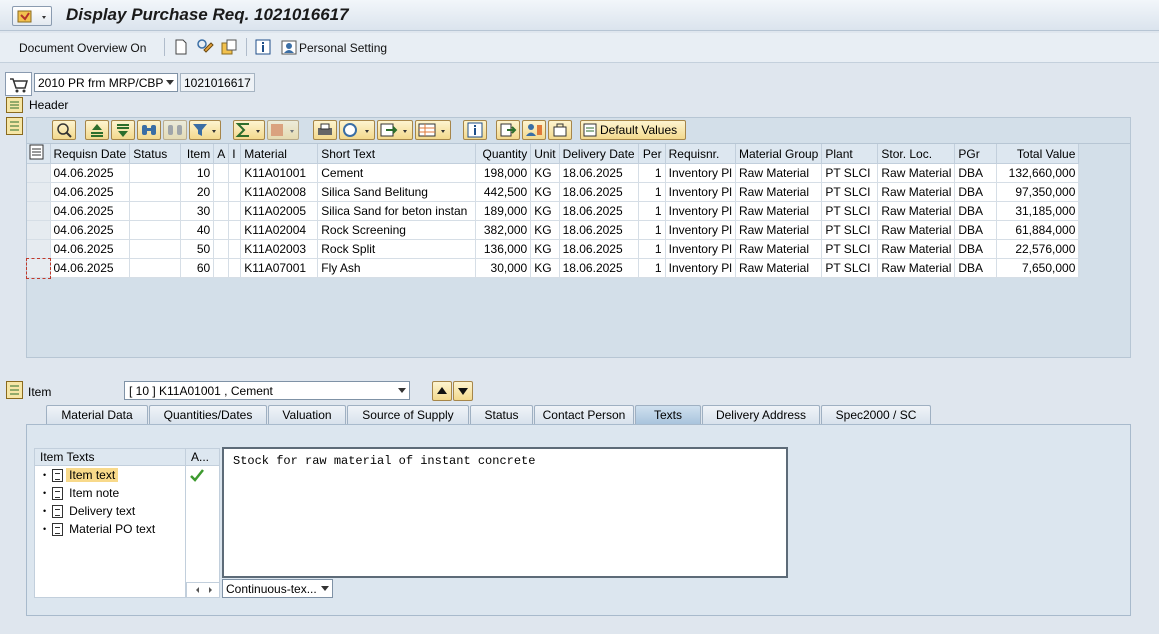 The height and width of the screenshot is (634, 1159). I want to click on column-header: Requisnr., so click(700, 154).